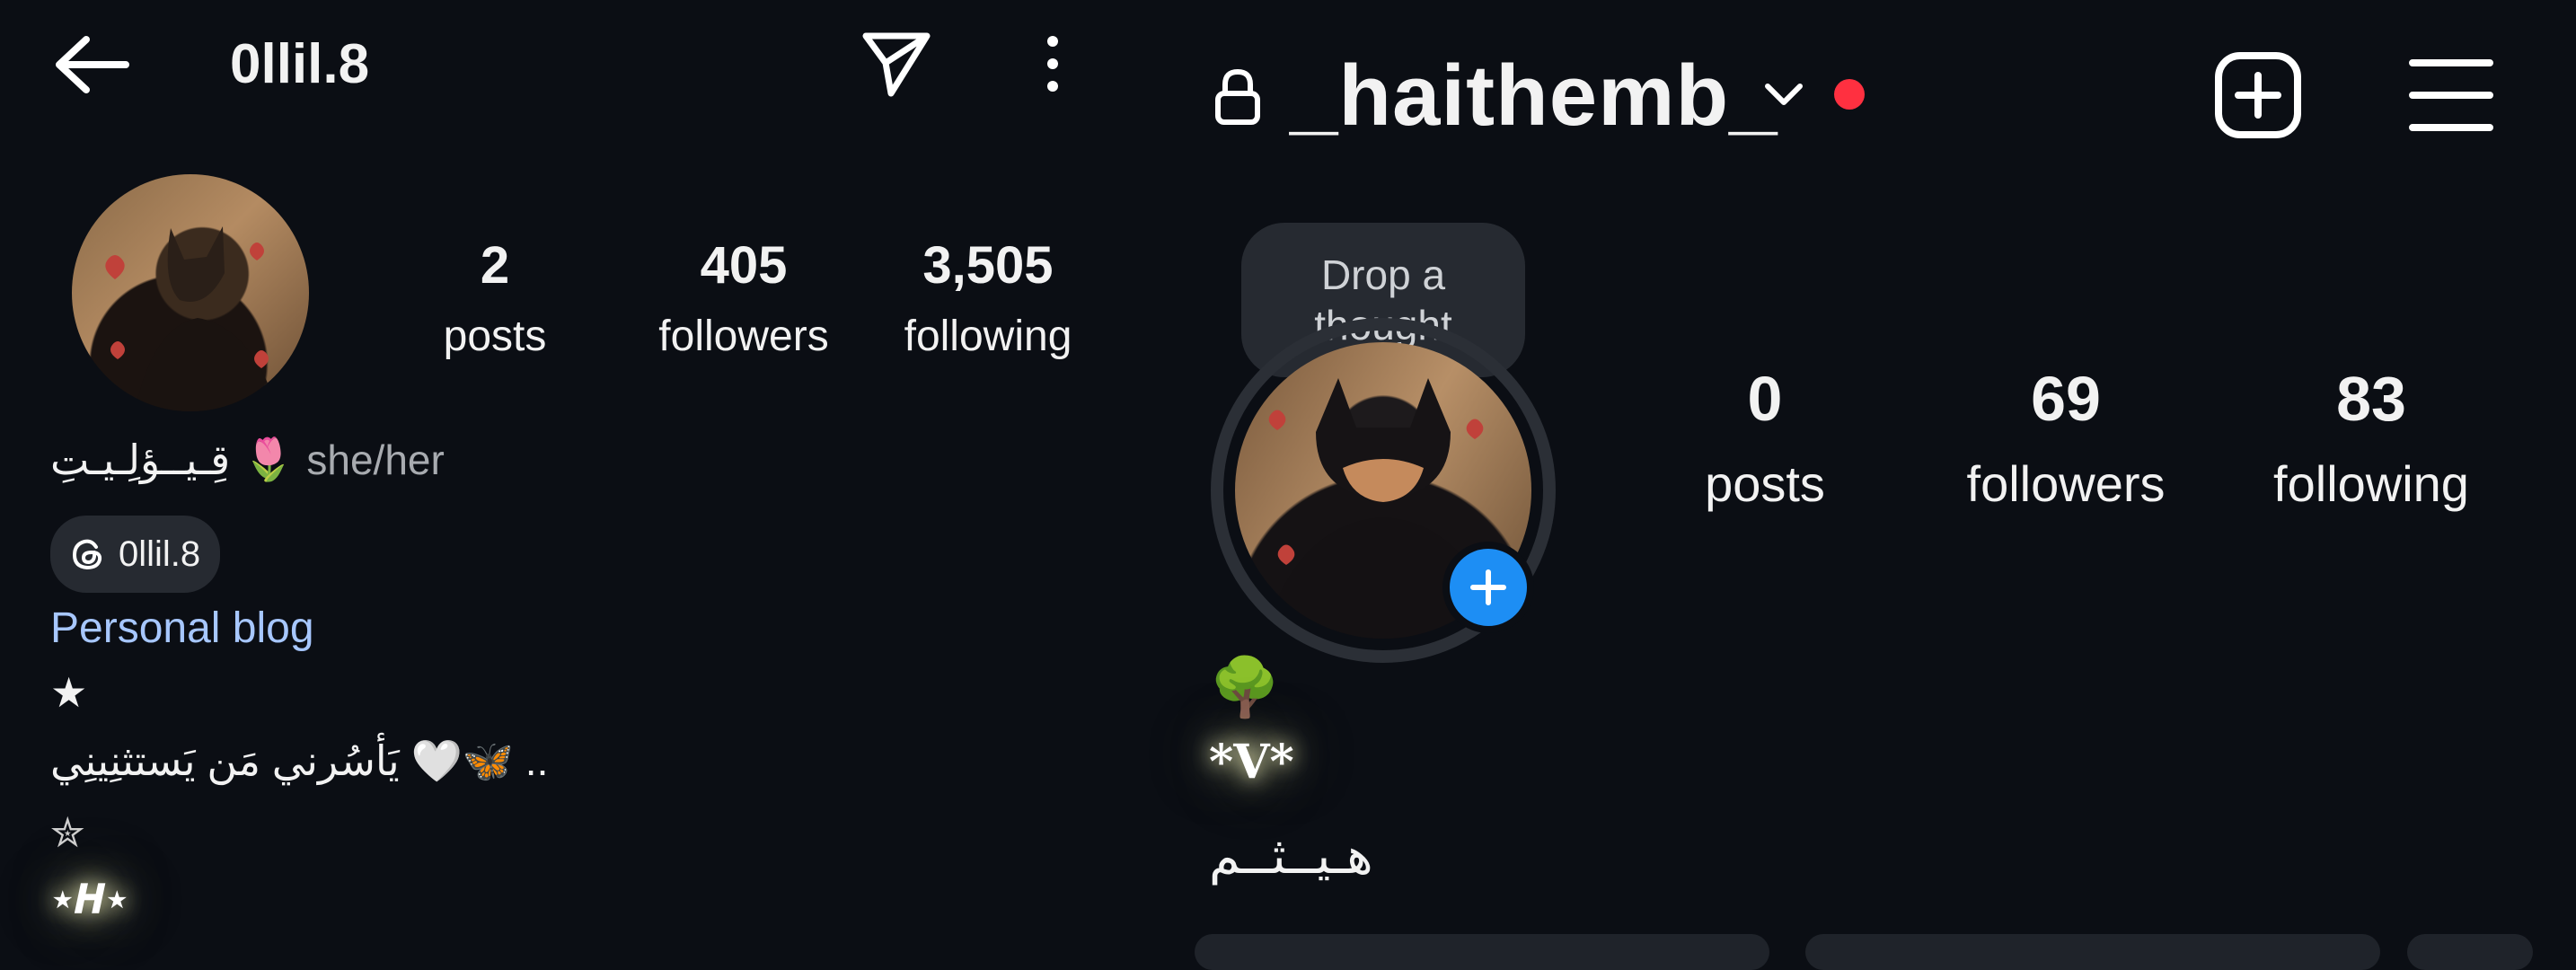  What do you see at coordinates (299, 760) in the screenshot?
I see `bio-line-arabic: .. 🦋🤍 يَأسُرني مَن يَستثنِينِي` at bounding box center [299, 760].